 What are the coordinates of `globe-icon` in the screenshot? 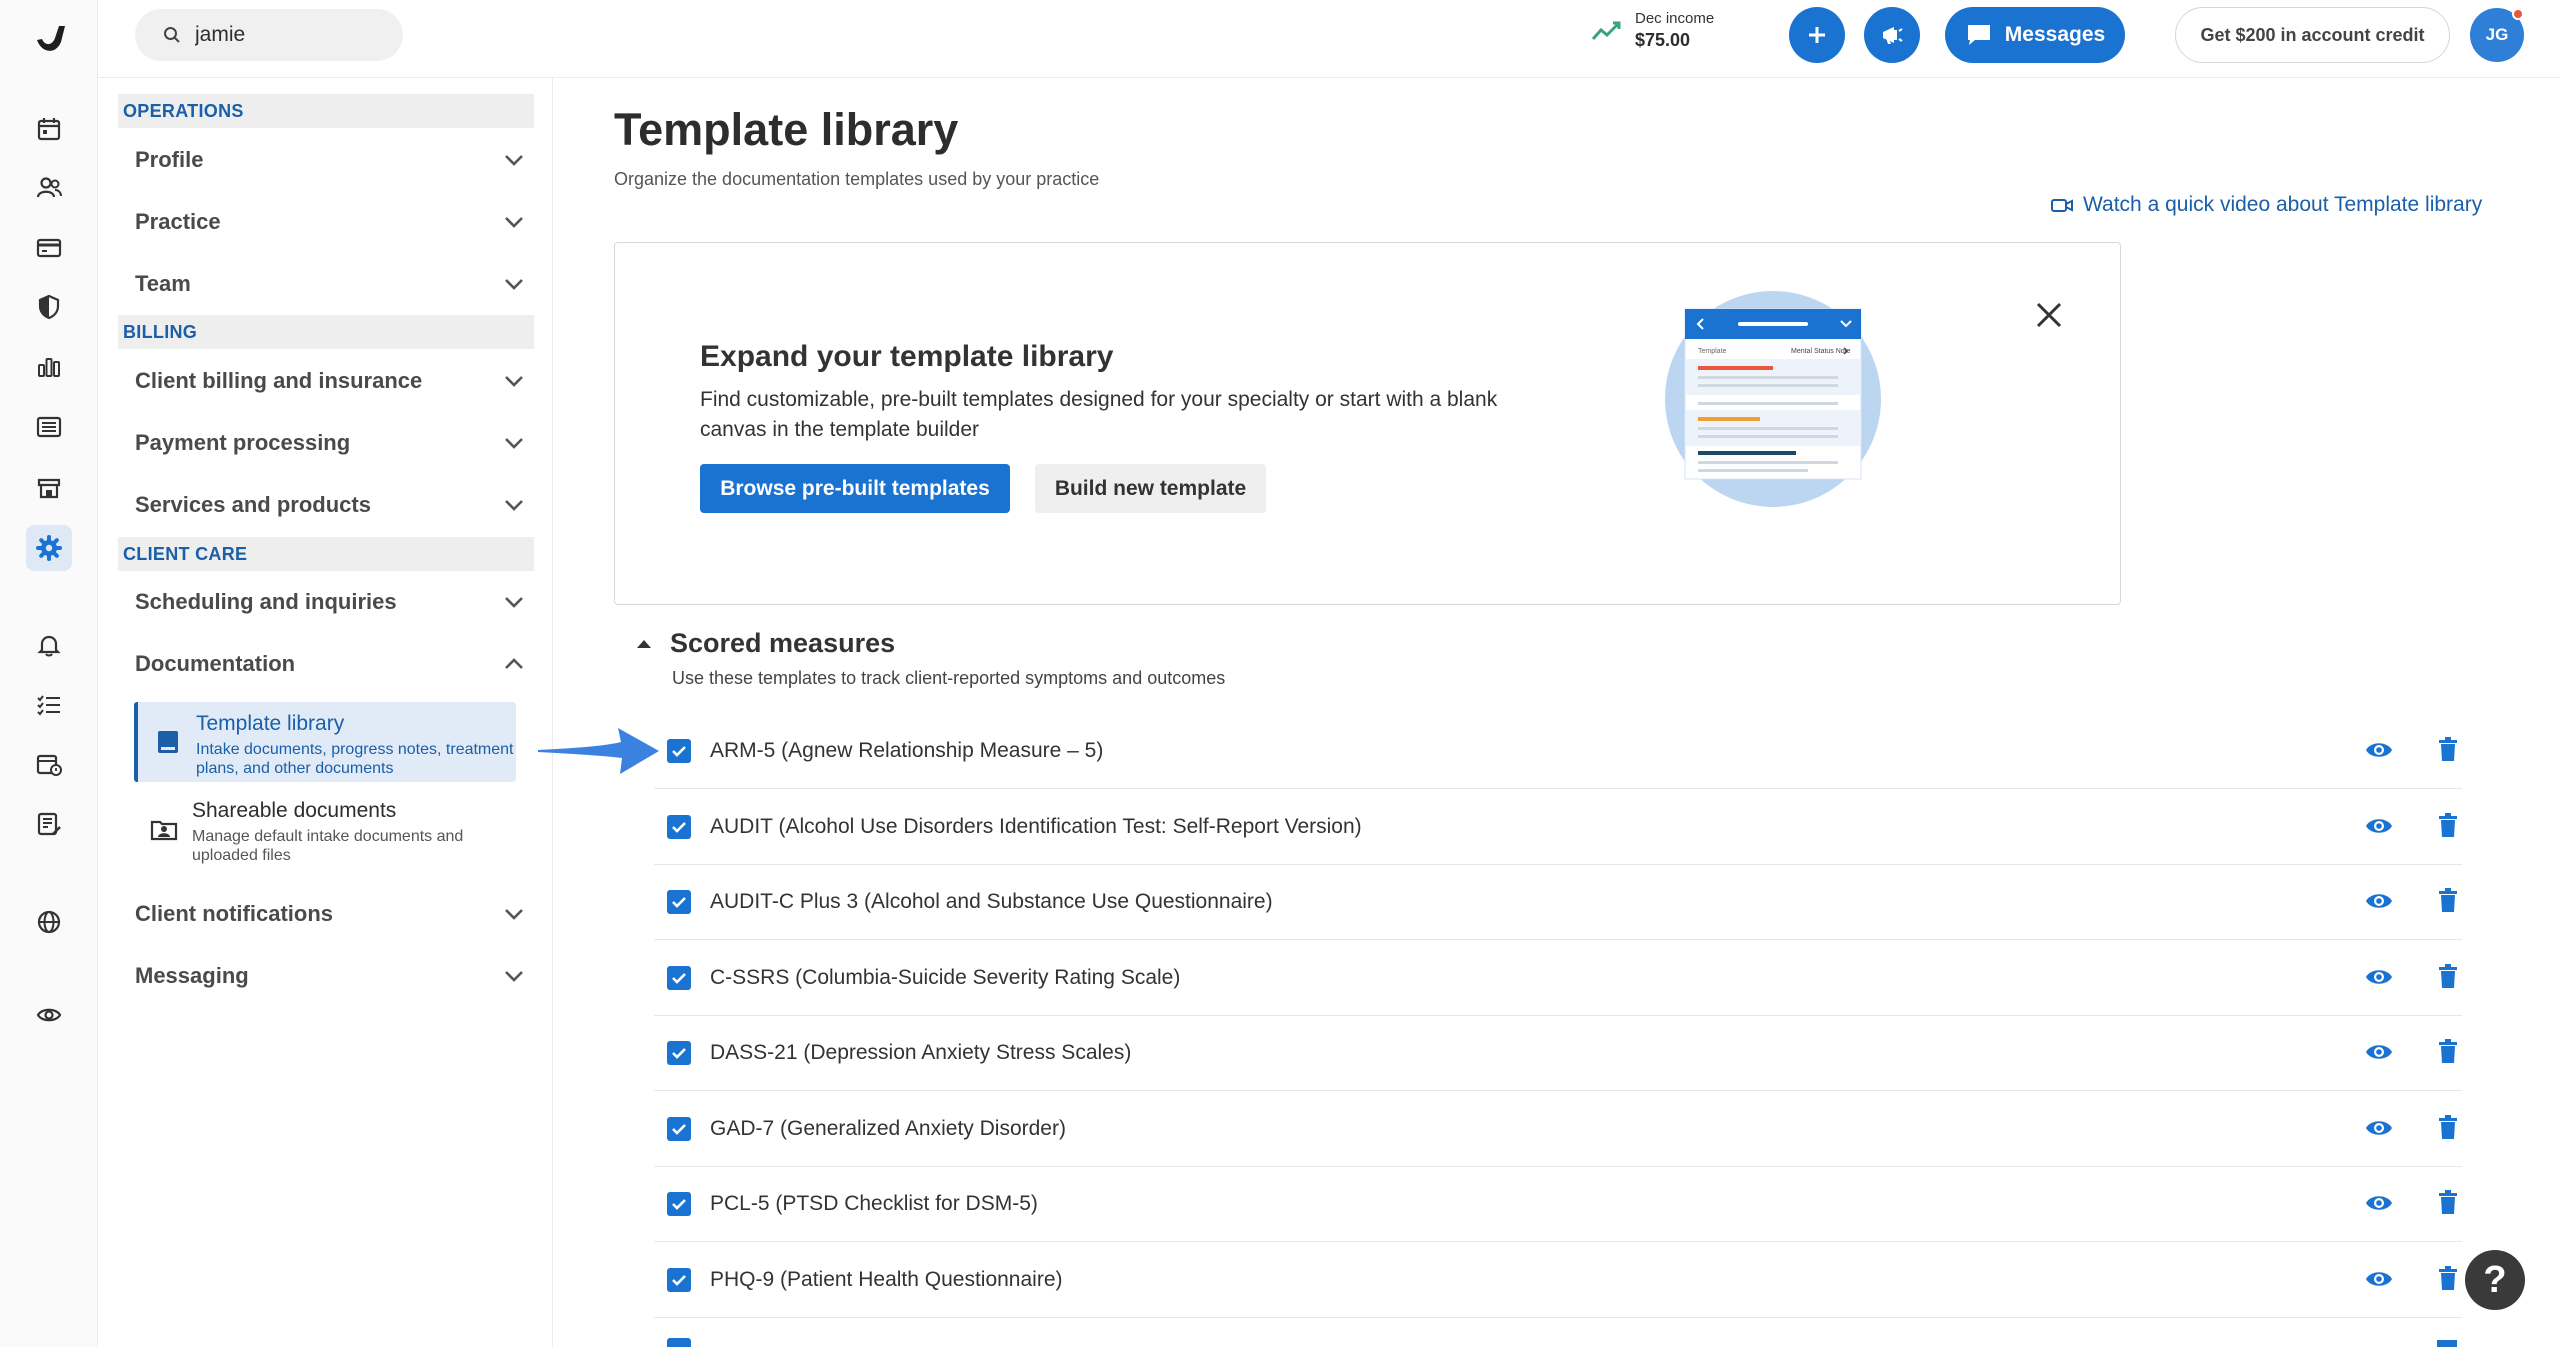 It's located at (49, 922).